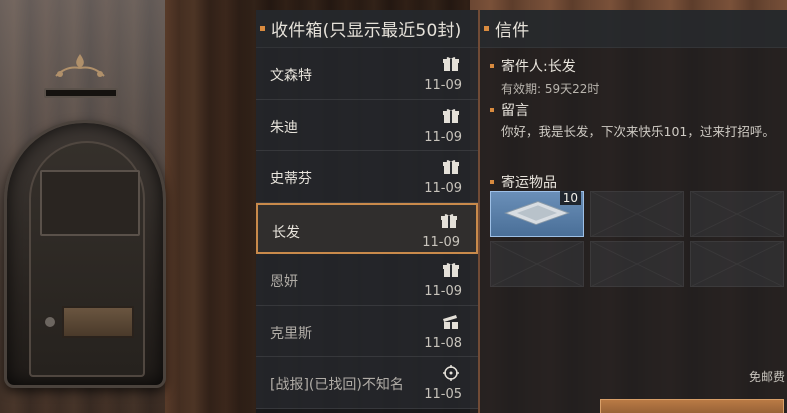 This screenshot has width=787, height=413. Describe the element at coordinates (443, 394) in the screenshot. I see `mail-date: 11-05` at that location.